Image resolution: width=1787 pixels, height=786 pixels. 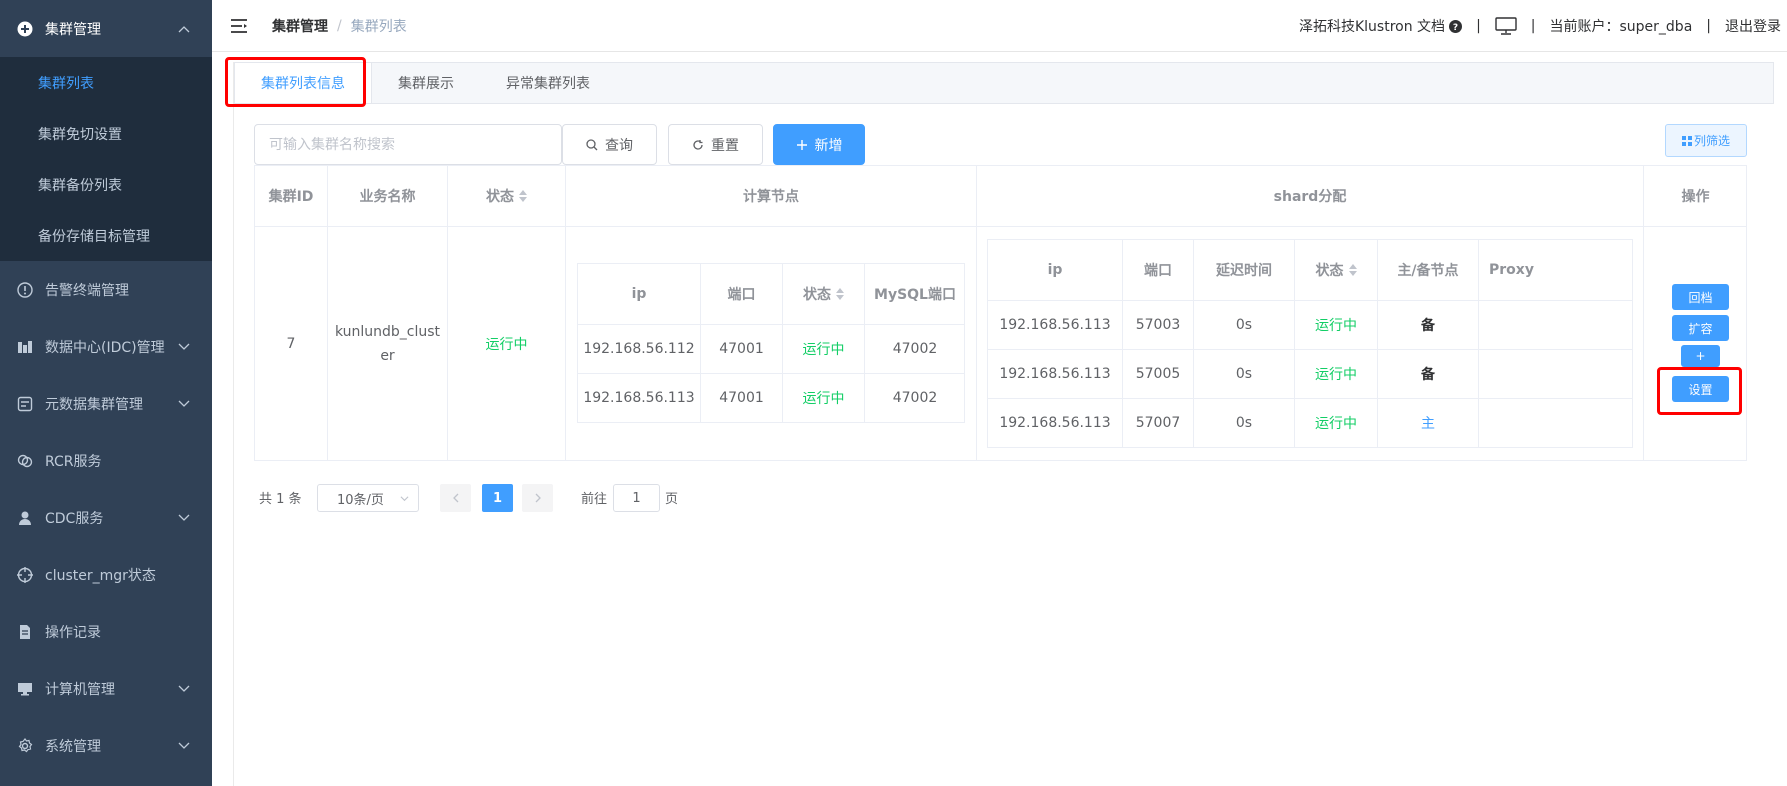 I want to click on column-filter-label: 列筛选, so click(x=1711, y=141).